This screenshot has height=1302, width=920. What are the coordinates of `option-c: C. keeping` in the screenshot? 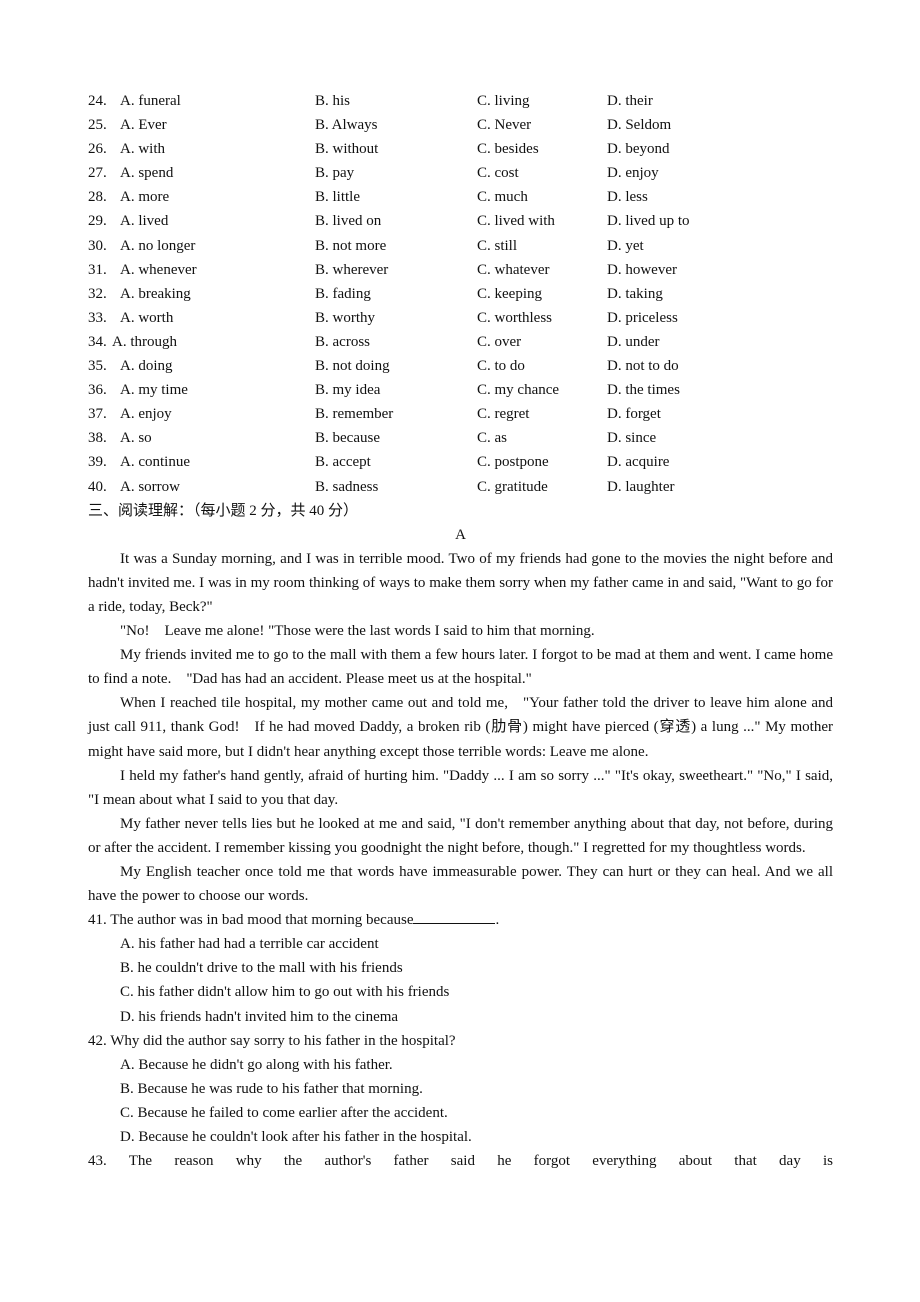 It's located at (509, 293).